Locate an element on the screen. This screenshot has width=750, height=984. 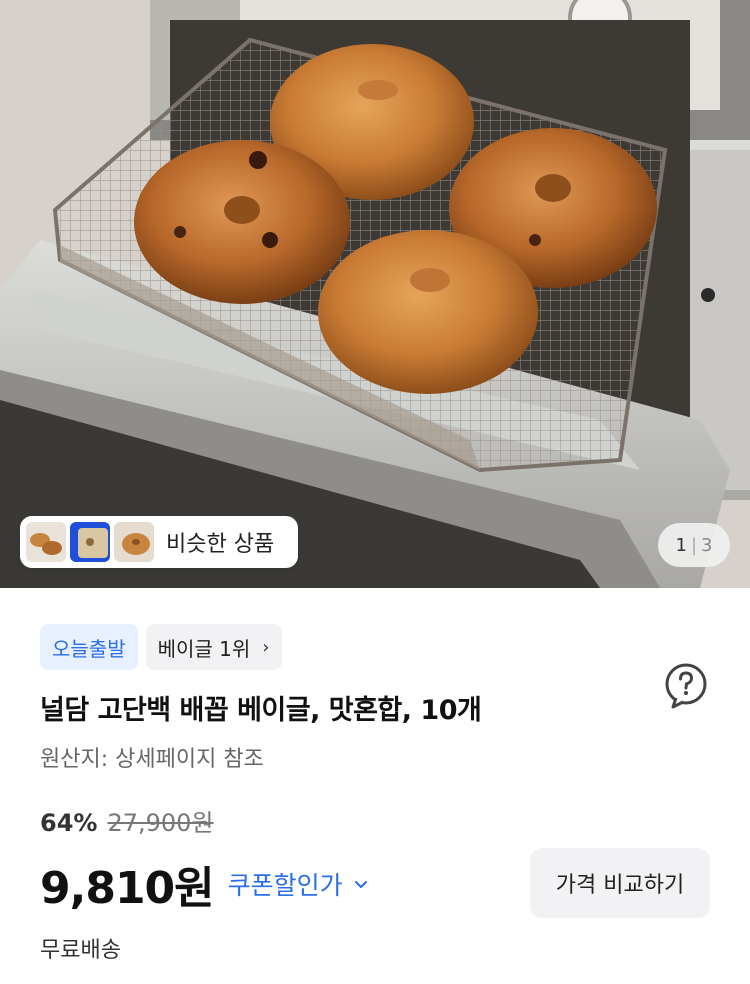
product-title: 널담 고단백 배꼽 베이글, 맛혼합, 10개 is located at coordinates (261, 710).